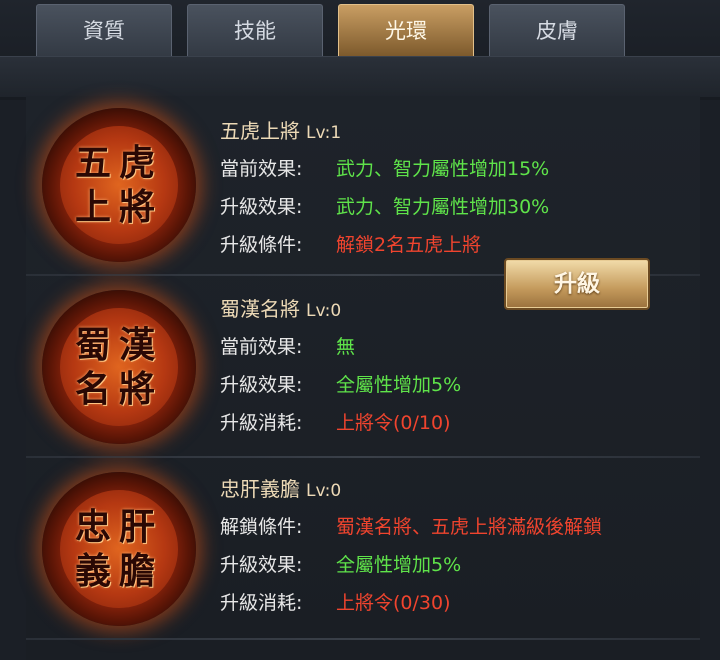  I want to click on aura-title-line: 蜀漢名將 Lv:0, so click(340, 309).